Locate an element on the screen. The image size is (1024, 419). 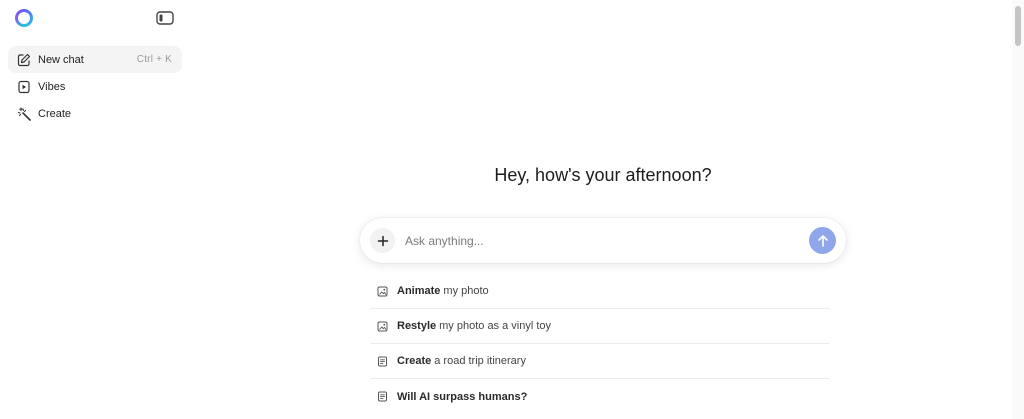
chat-composer is located at coordinates (603, 240).